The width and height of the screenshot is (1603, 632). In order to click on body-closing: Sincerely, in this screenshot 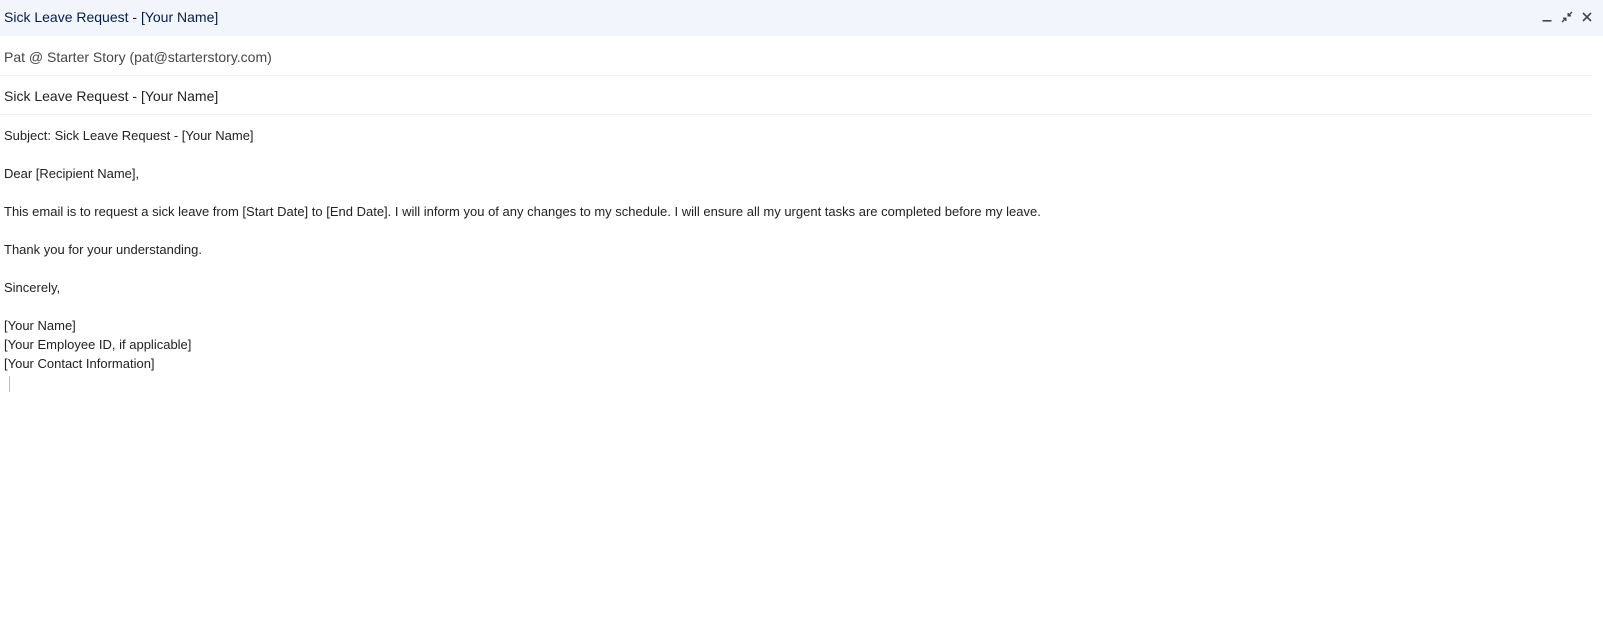, I will do `click(32, 287)`.